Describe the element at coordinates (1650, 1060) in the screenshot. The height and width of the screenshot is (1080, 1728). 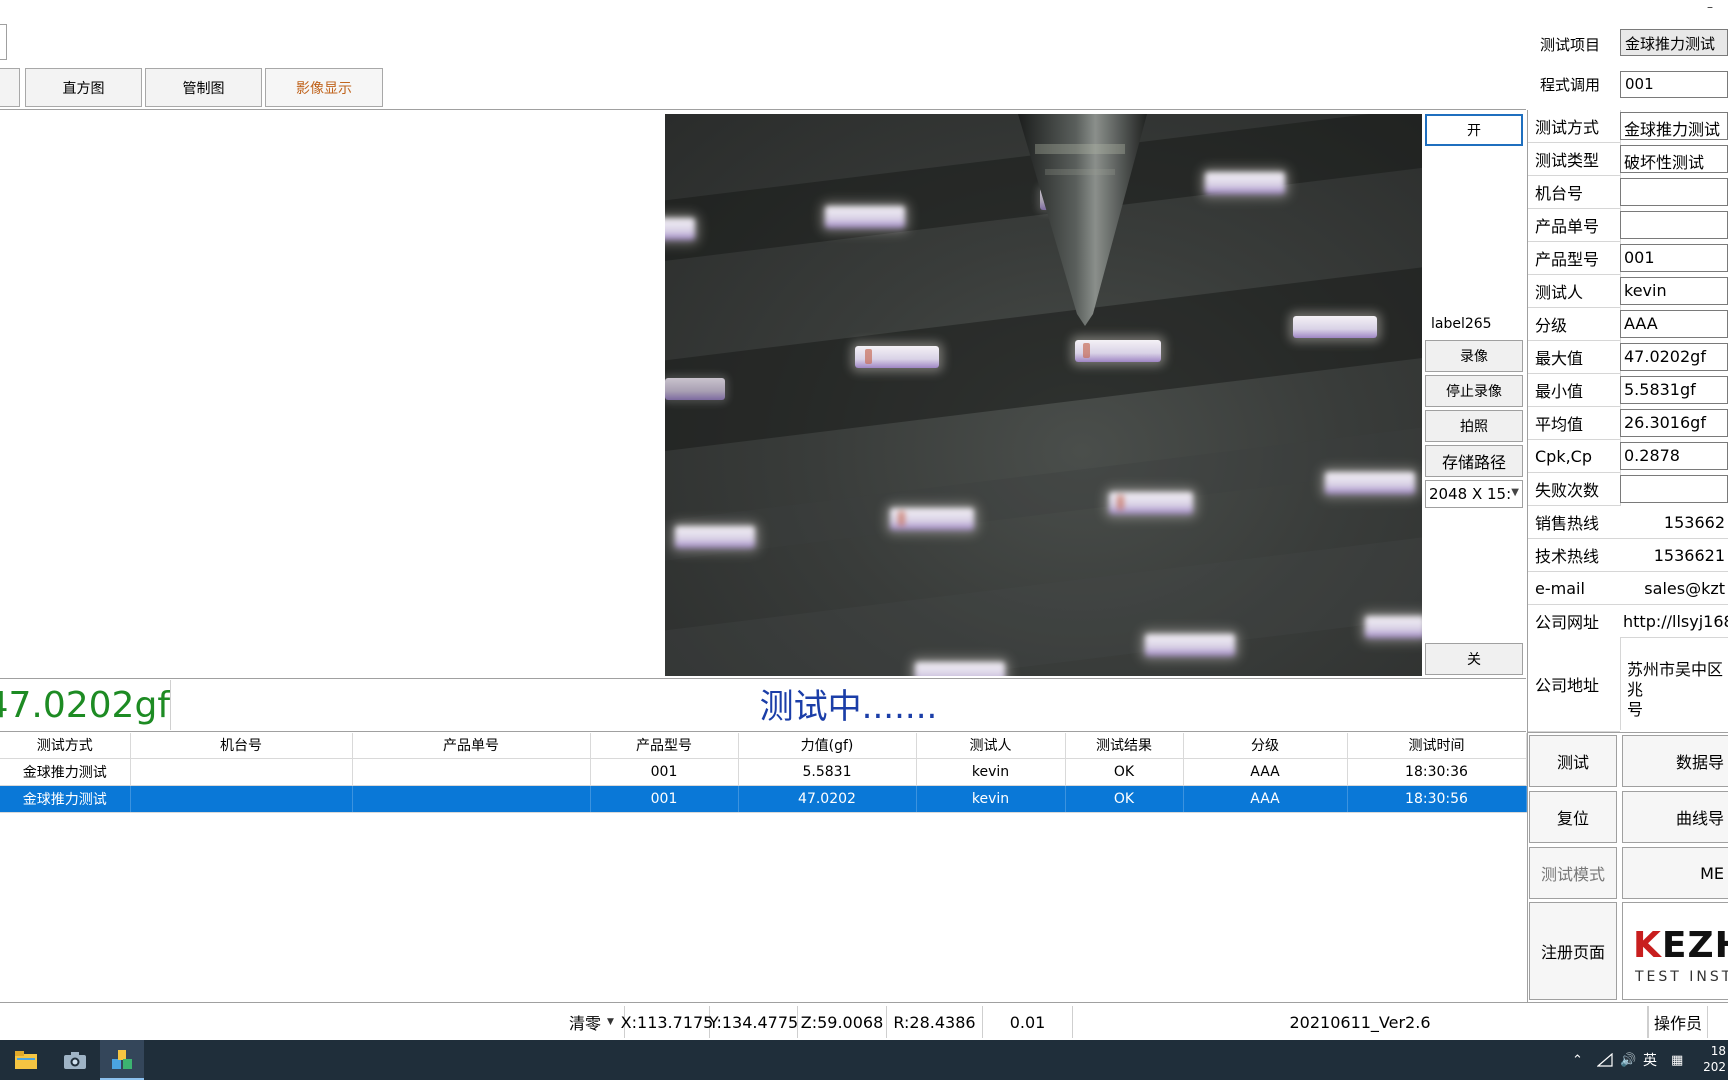
I see `ime-indicator: 英` at that location.